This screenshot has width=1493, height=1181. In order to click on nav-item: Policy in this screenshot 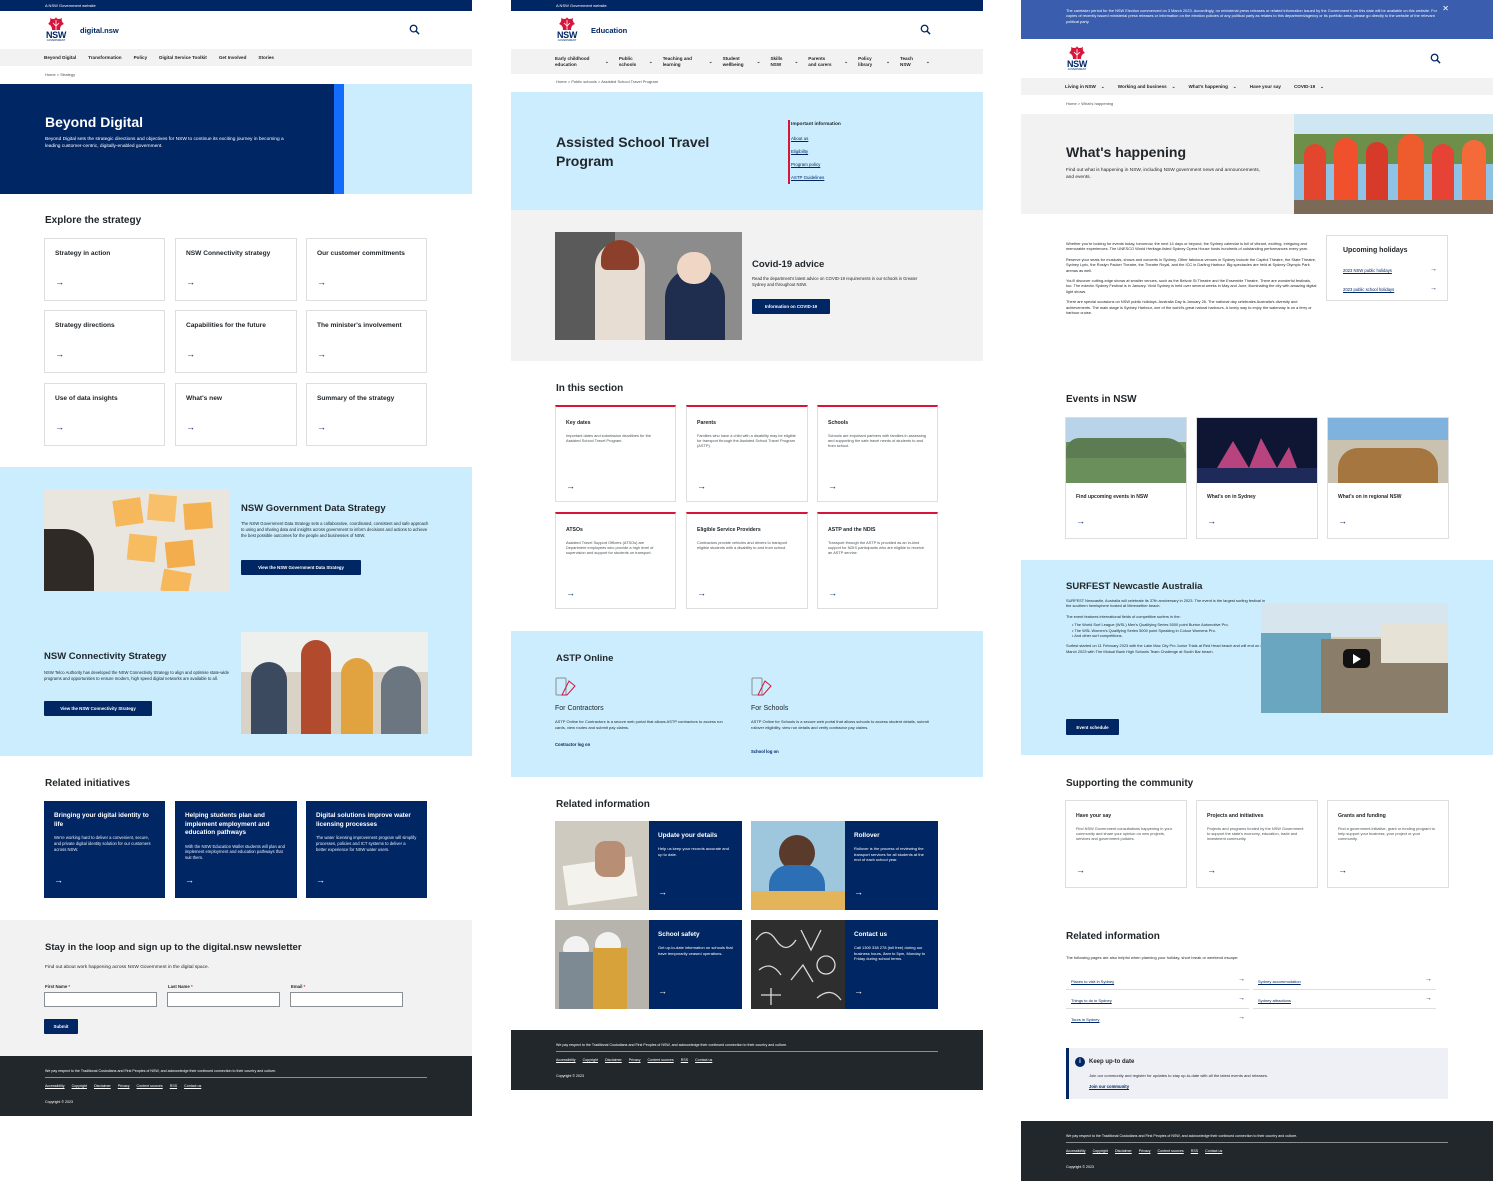, I will do `click(141, 57)`.